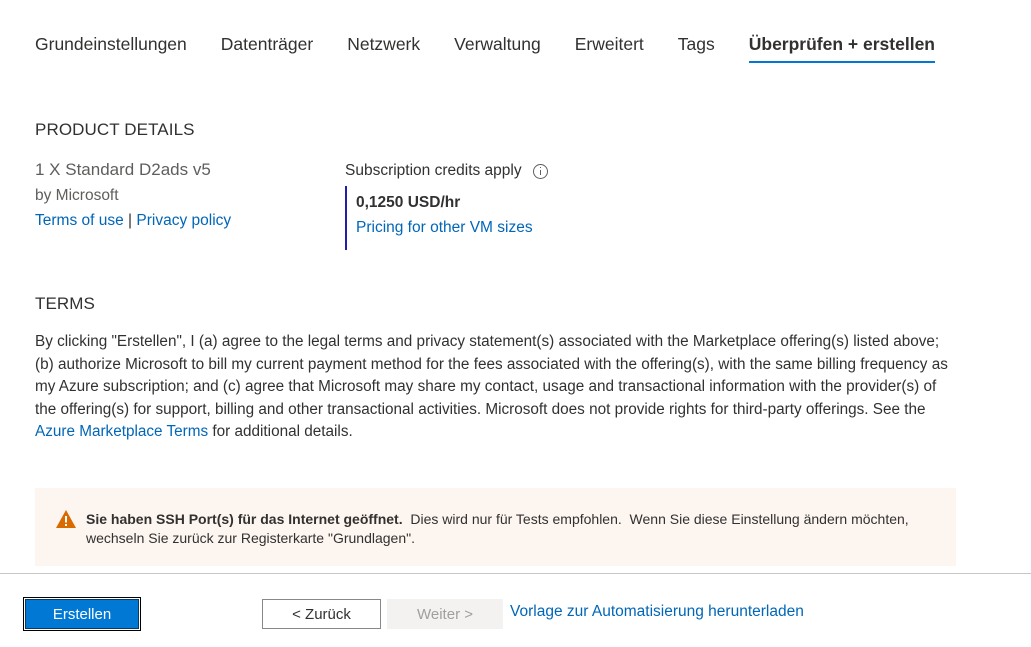  Describe the element at coordinates (497, 49) in the screenshot. I see `tab-verwaltung: Verwaltung` at that location.